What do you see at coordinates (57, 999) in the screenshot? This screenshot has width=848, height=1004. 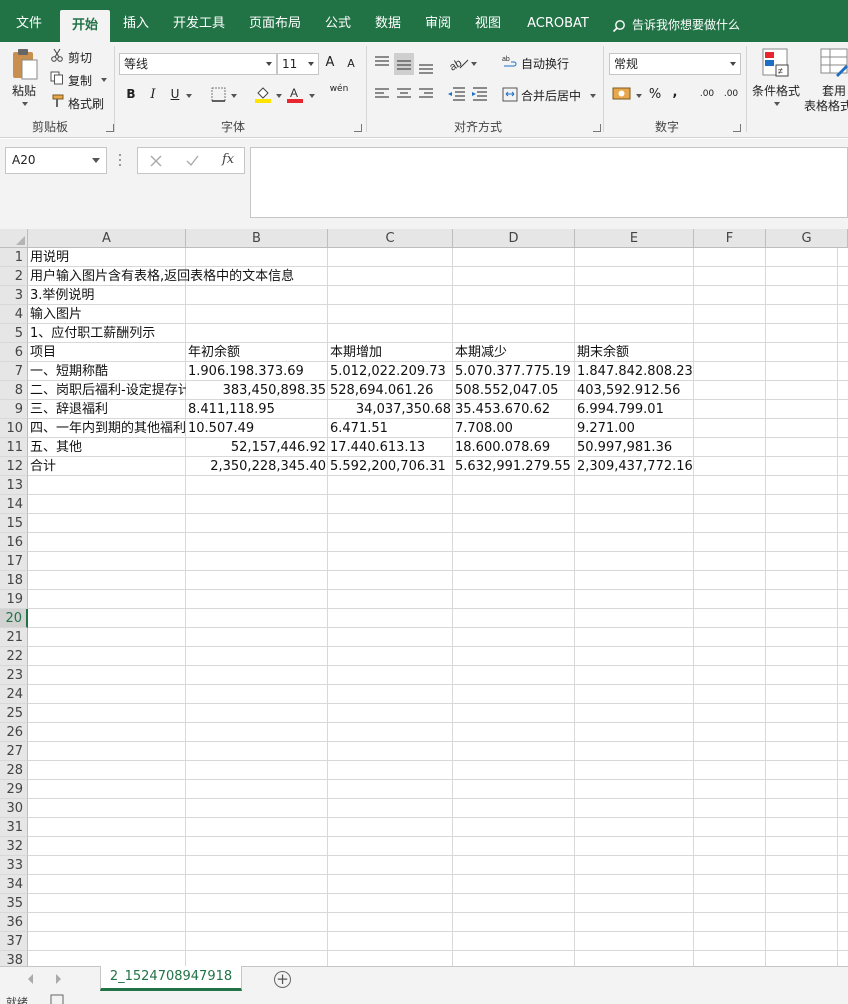 I see `macro-record-icon` at bounding box center [57, 999].